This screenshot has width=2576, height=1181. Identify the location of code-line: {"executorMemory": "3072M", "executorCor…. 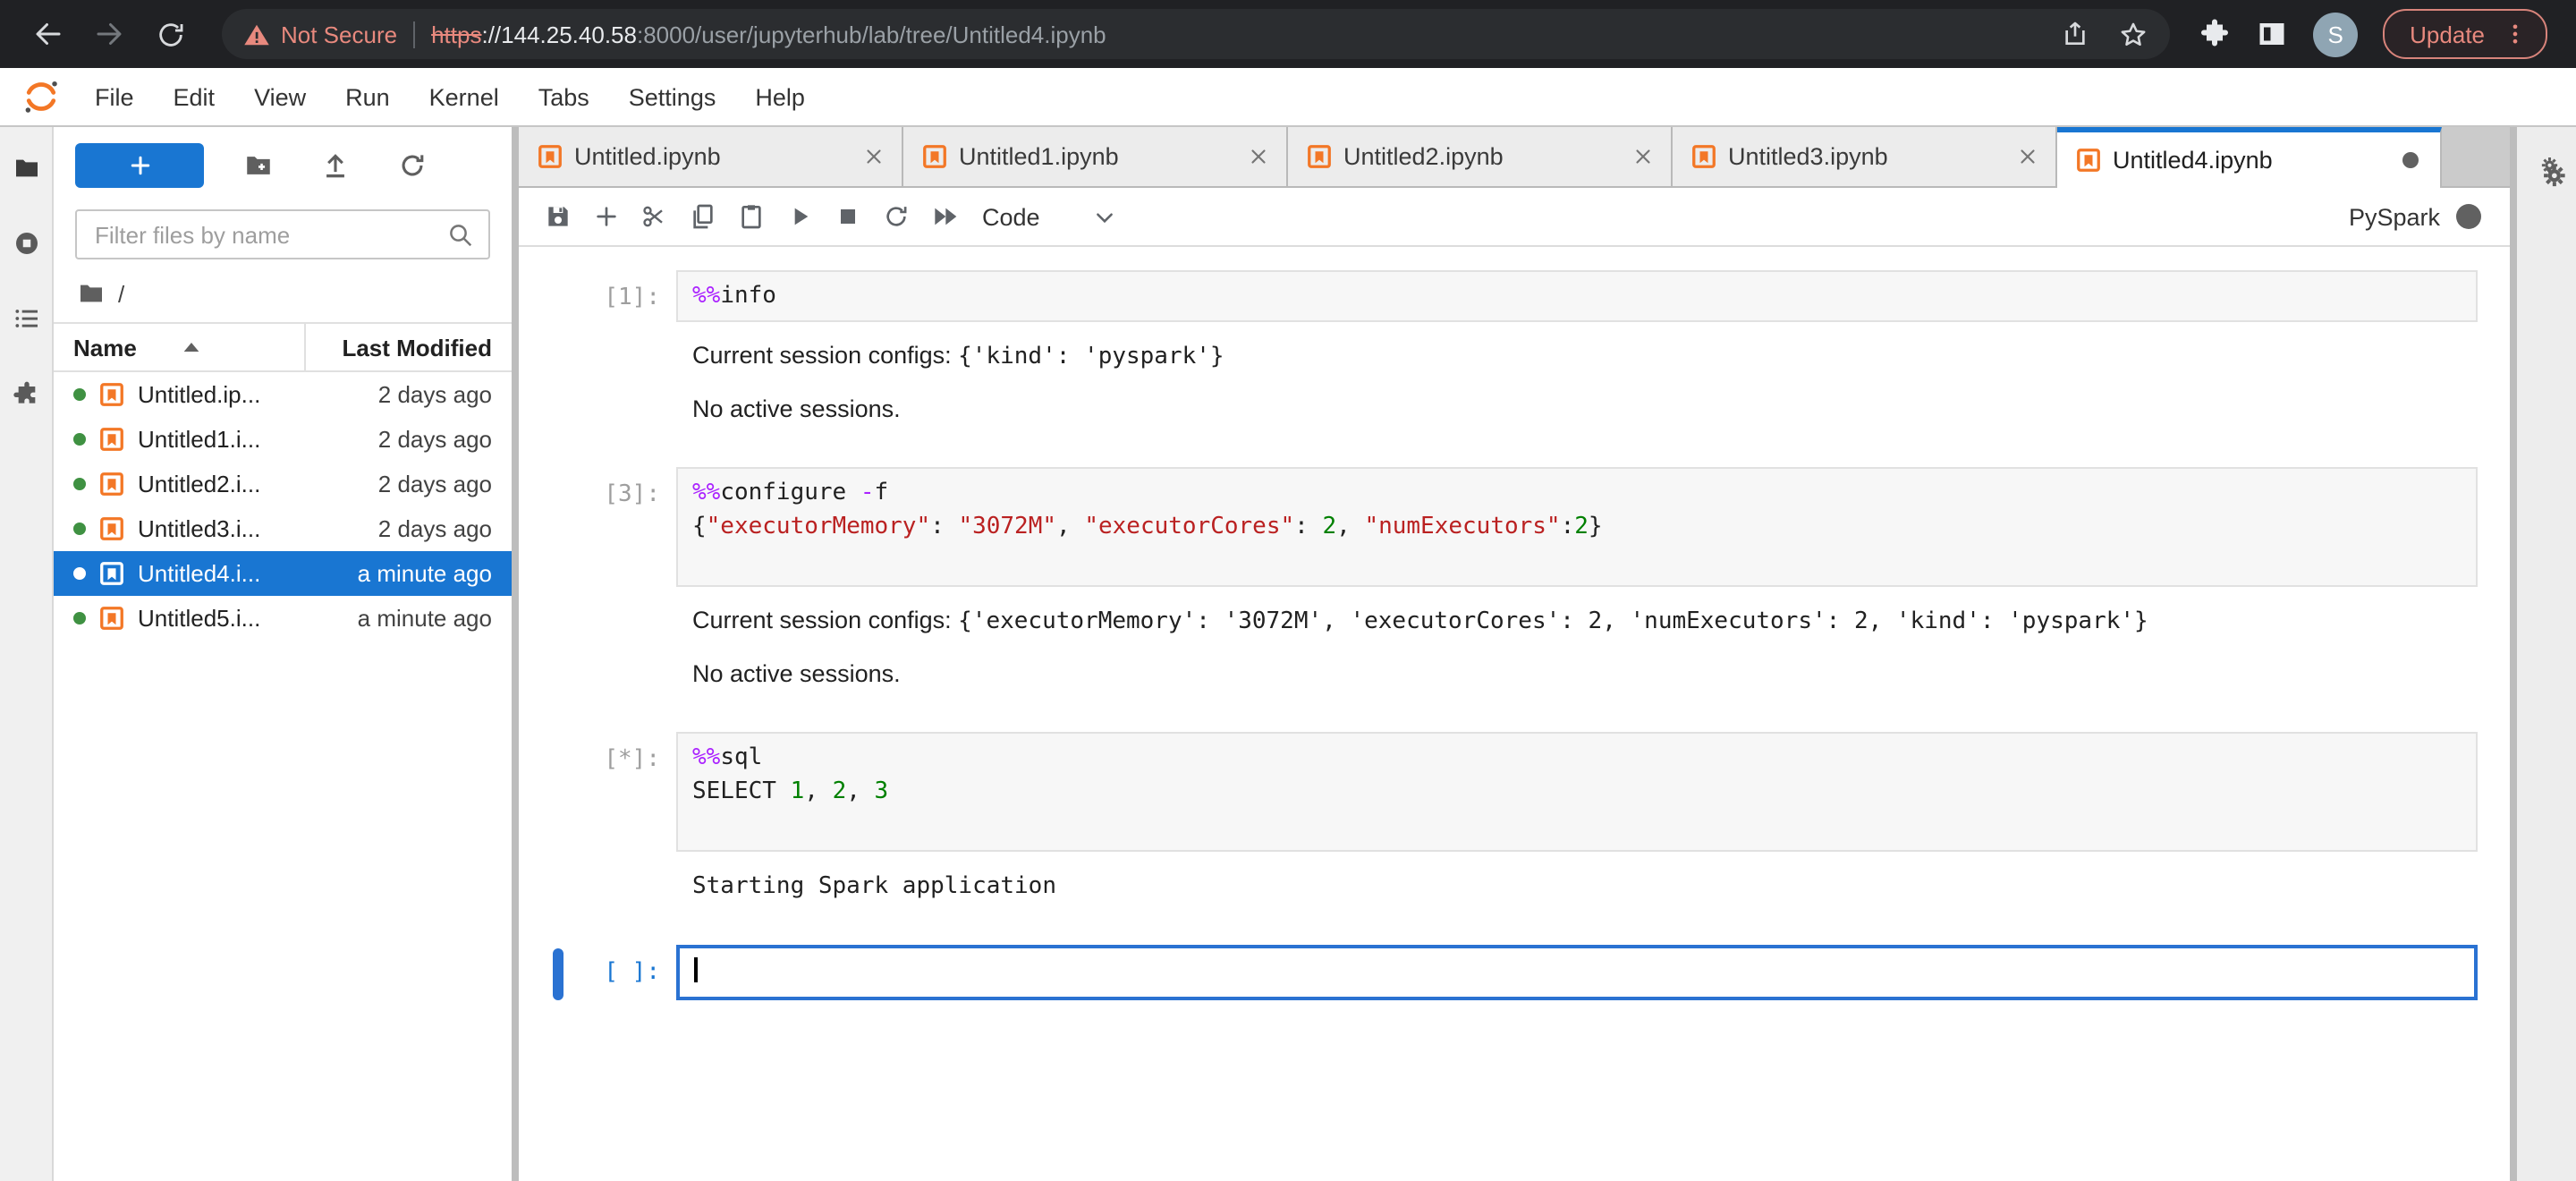
(1147, 527).